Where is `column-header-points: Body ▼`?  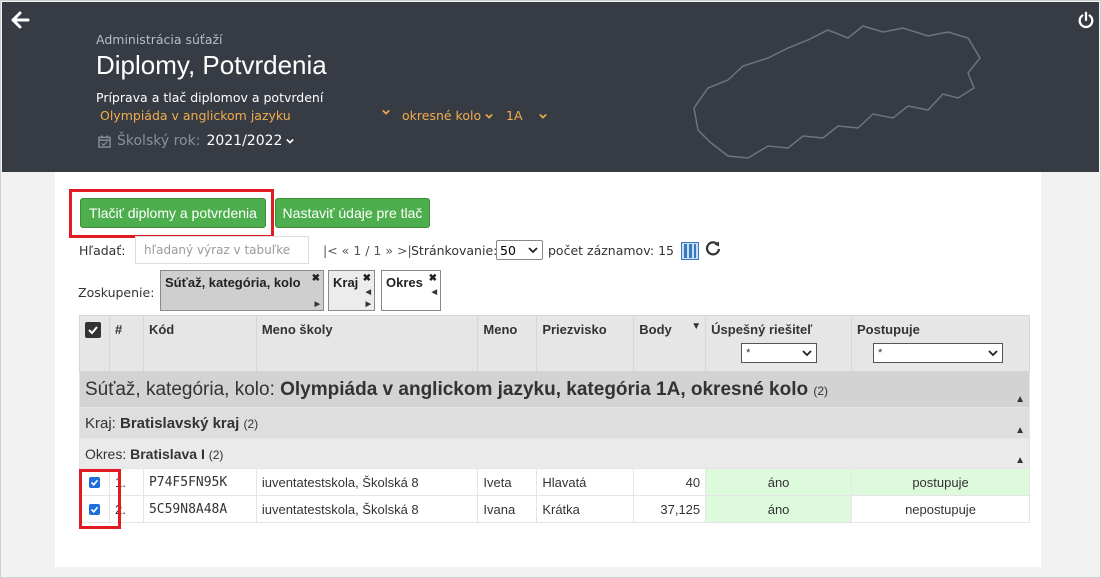
column-header-points: Body ▼ is located at coordinates (670, 343).